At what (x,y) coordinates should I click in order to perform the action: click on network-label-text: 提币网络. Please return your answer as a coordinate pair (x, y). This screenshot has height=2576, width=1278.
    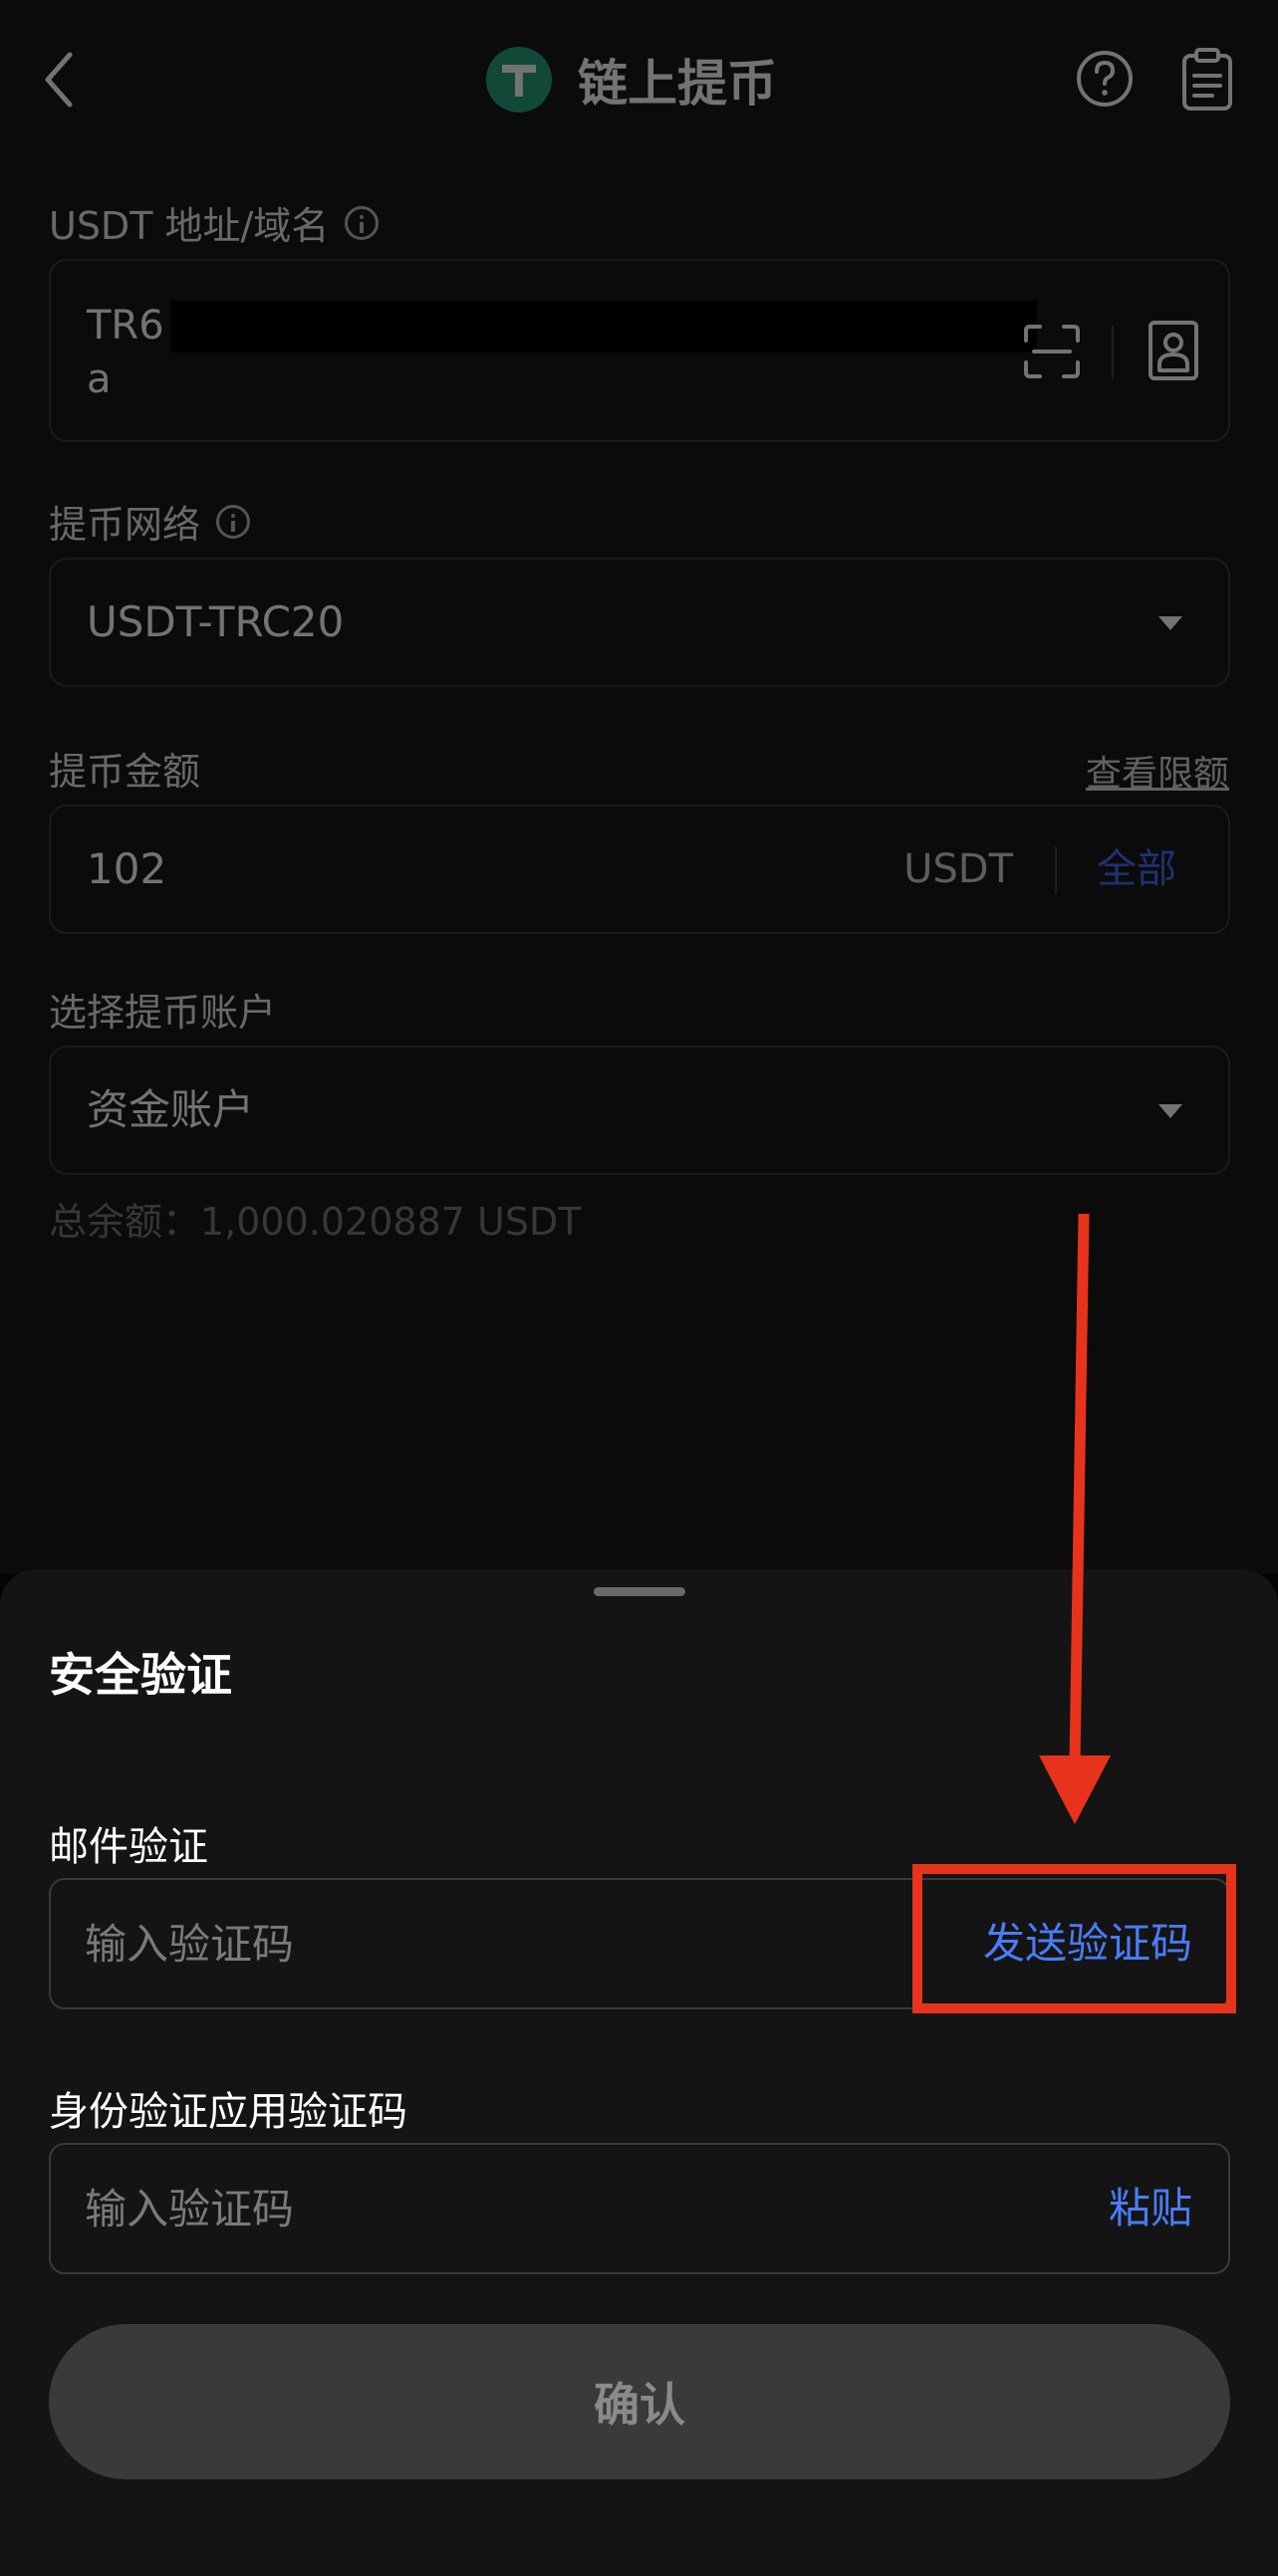
    Looking at the image, I should click on (125, 525).